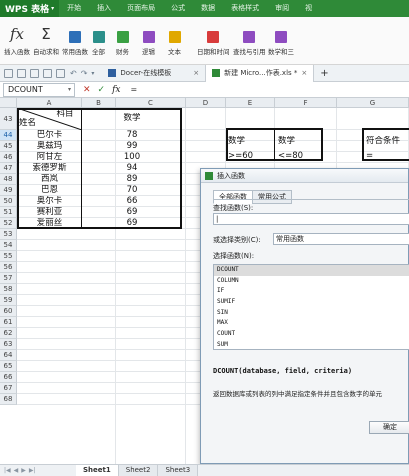 This screenshot has width=409, height=476. What do you see at coordinates (49, 212) in the screenshot?
I see `name-cell: 赛利亚` at bounding box center [49, 212].